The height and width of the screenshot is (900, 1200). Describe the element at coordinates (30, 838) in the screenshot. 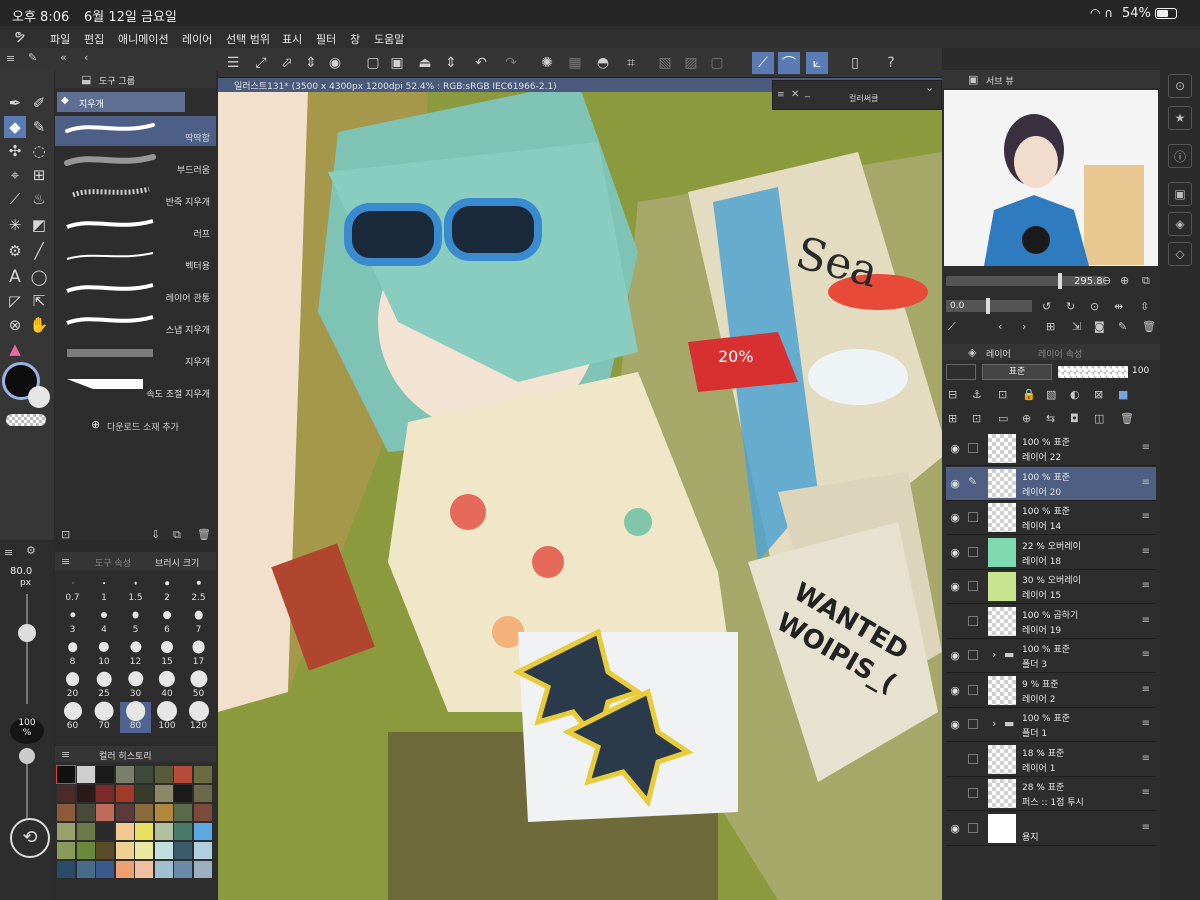

I see `quick-access-icon: ⟲` at that location.